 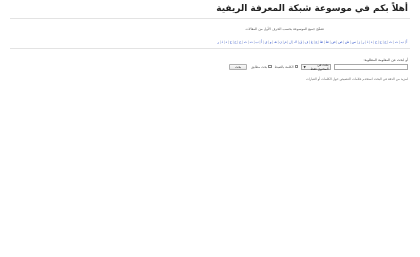 What do you see at coordinates (304, 66) in the screenshot?
I see `chevron-down-icon: ▼` at bounding box center [304, 66].